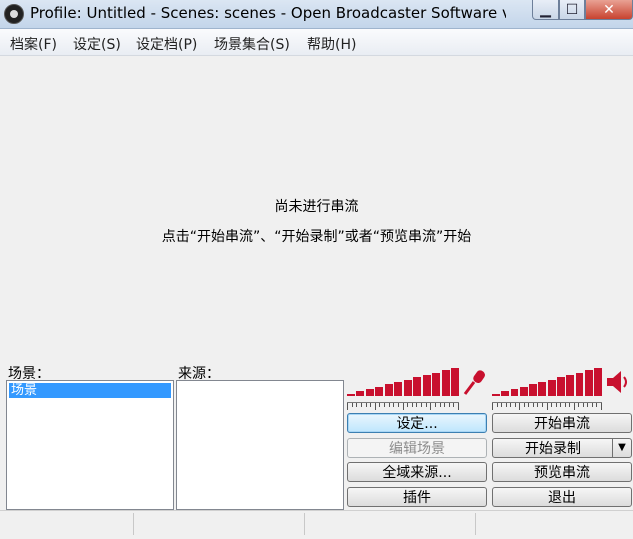  I want to click on obs-logo-icon, so click(14, 14).